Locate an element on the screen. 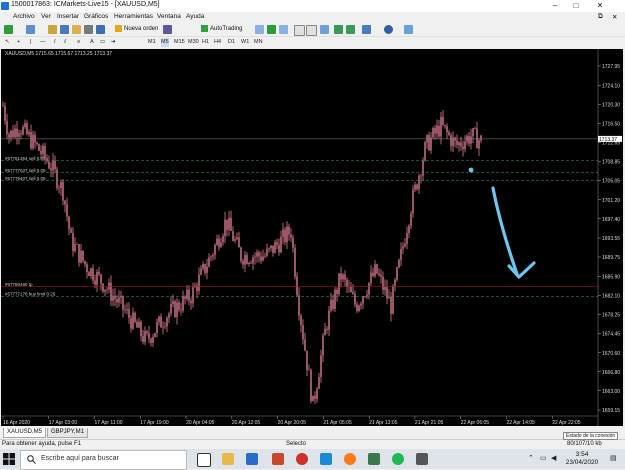  cursor-icon: ↖ is located at coordinates (7, 42).